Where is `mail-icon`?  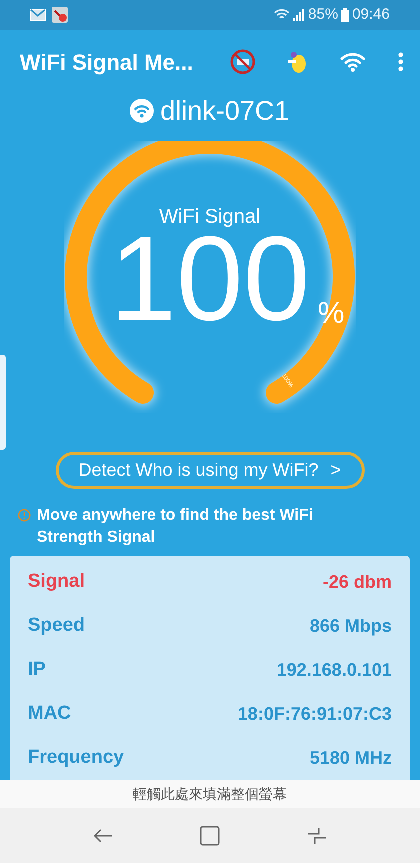 mail-icon is located at coordinates (38, 14).